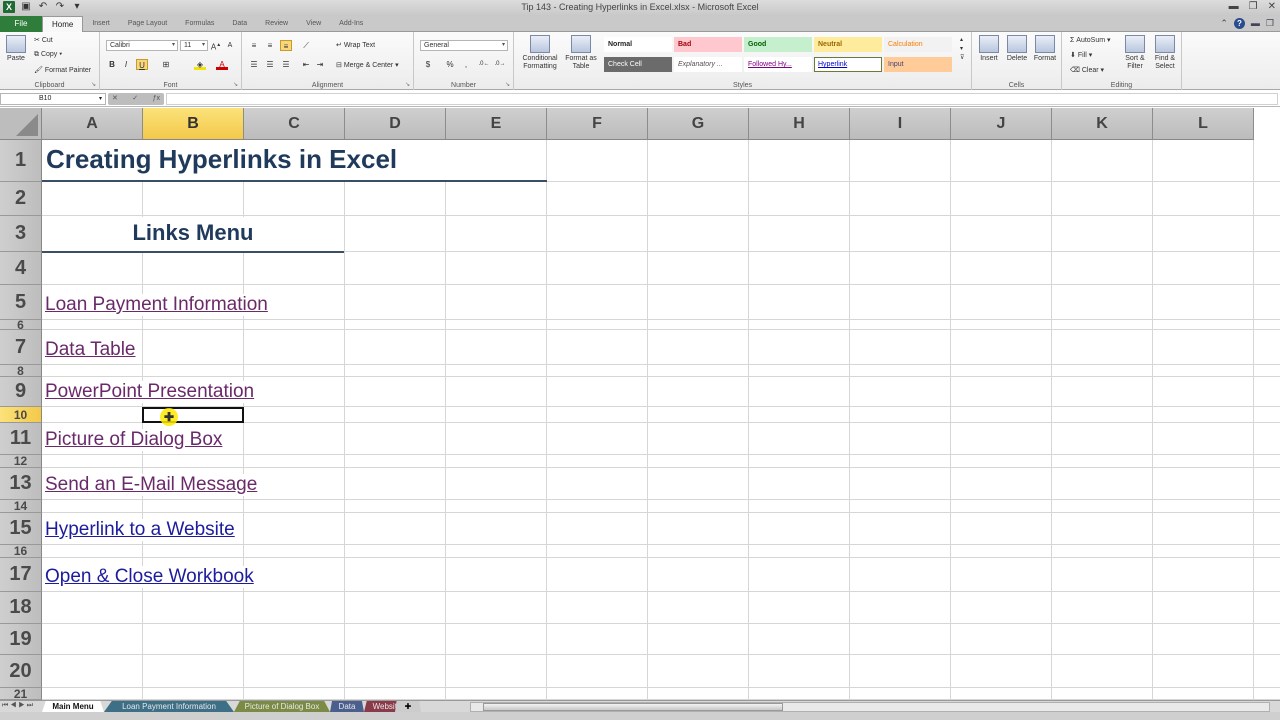  What do you see at coordinates (1224, 23) in the screenshot?
I see `ribbon-minimize-icon: ⌃` at bounding box center [1224, 23].